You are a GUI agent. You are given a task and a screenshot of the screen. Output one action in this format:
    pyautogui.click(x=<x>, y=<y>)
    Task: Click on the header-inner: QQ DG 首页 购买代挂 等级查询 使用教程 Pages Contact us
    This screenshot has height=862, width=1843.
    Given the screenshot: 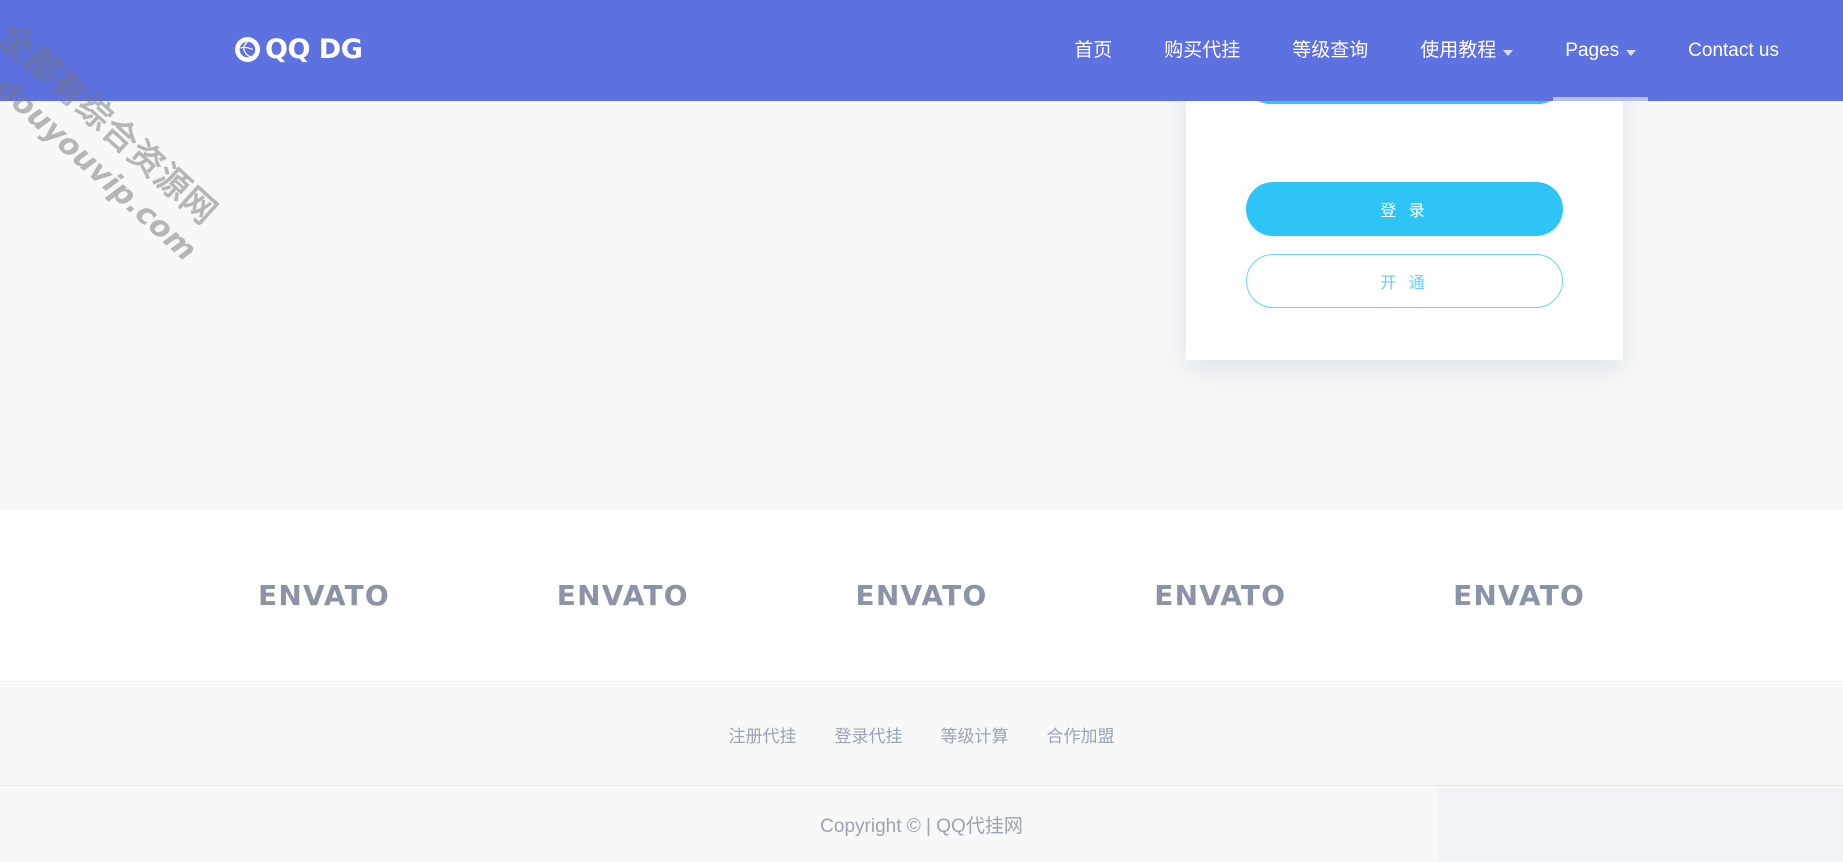 What is the action you would take?
    pyautogui.click(x=921, y=50)
    